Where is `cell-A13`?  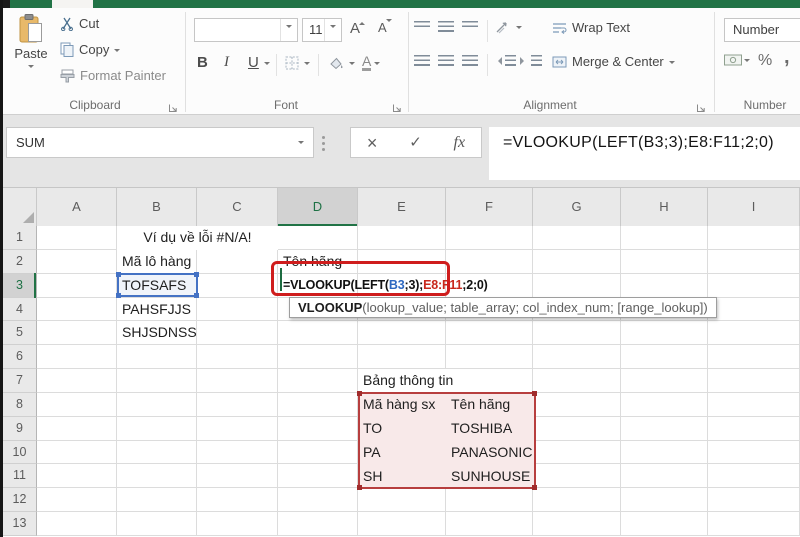
cell-A13 is located at coordinates (77, 524).